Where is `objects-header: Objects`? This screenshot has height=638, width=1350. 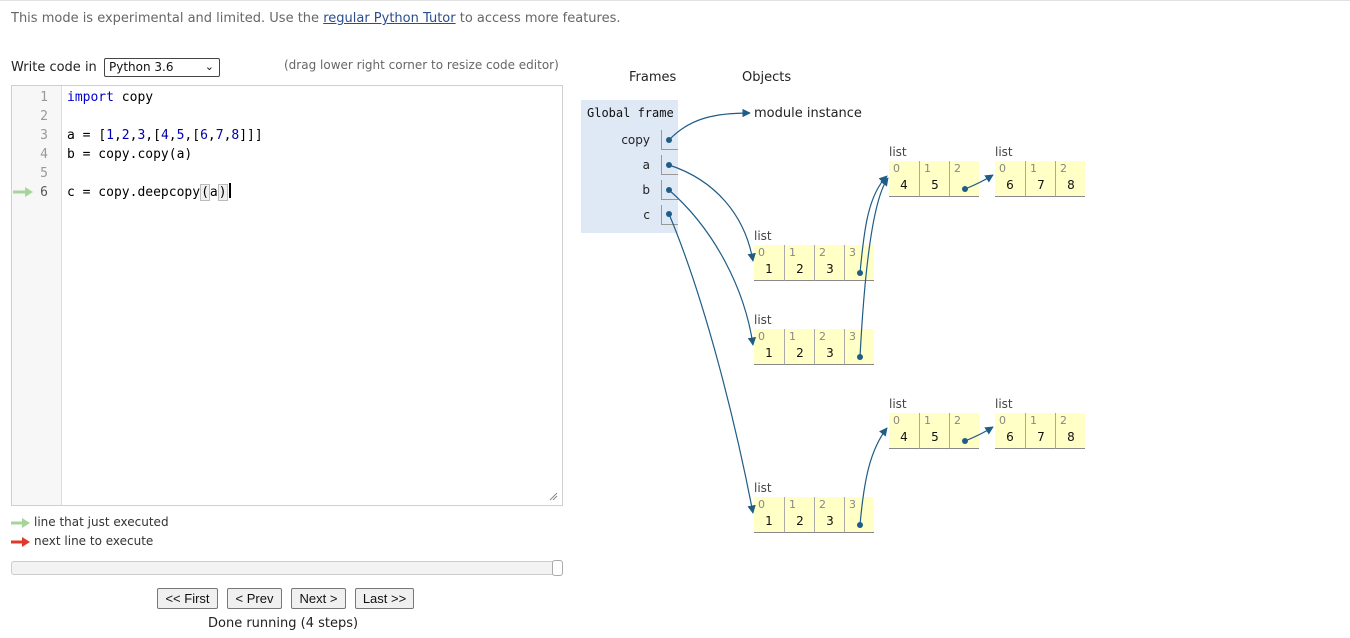 objects-header: Objects is located at coordinates (767, 77).